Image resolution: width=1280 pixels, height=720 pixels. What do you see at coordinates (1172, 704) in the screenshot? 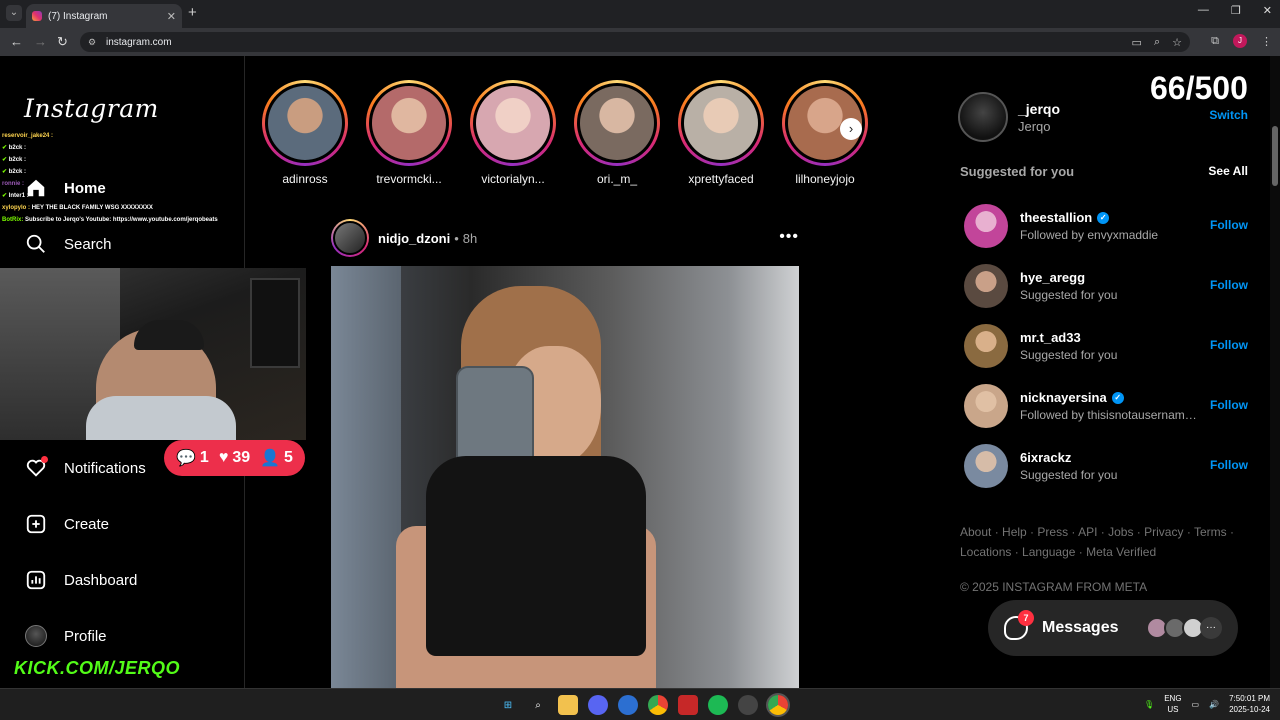
I see `language-indicator: ENG US` at bounding box center [1172, 704].